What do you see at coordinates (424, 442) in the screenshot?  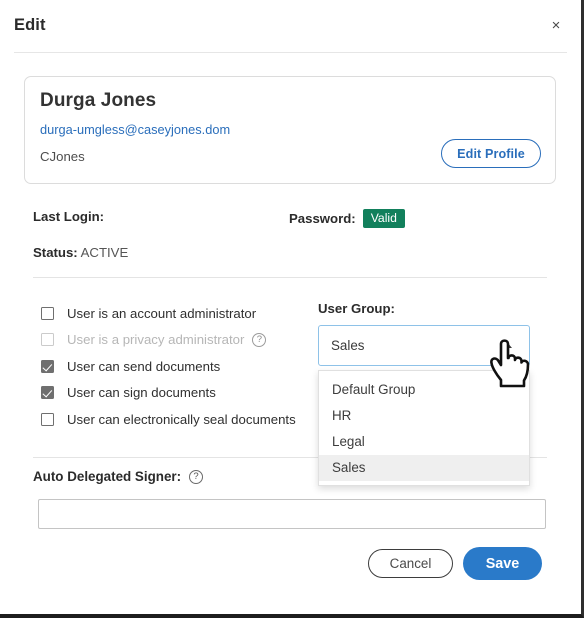 I see `dropdown-option: Legal` at bounding box center [424, 442].